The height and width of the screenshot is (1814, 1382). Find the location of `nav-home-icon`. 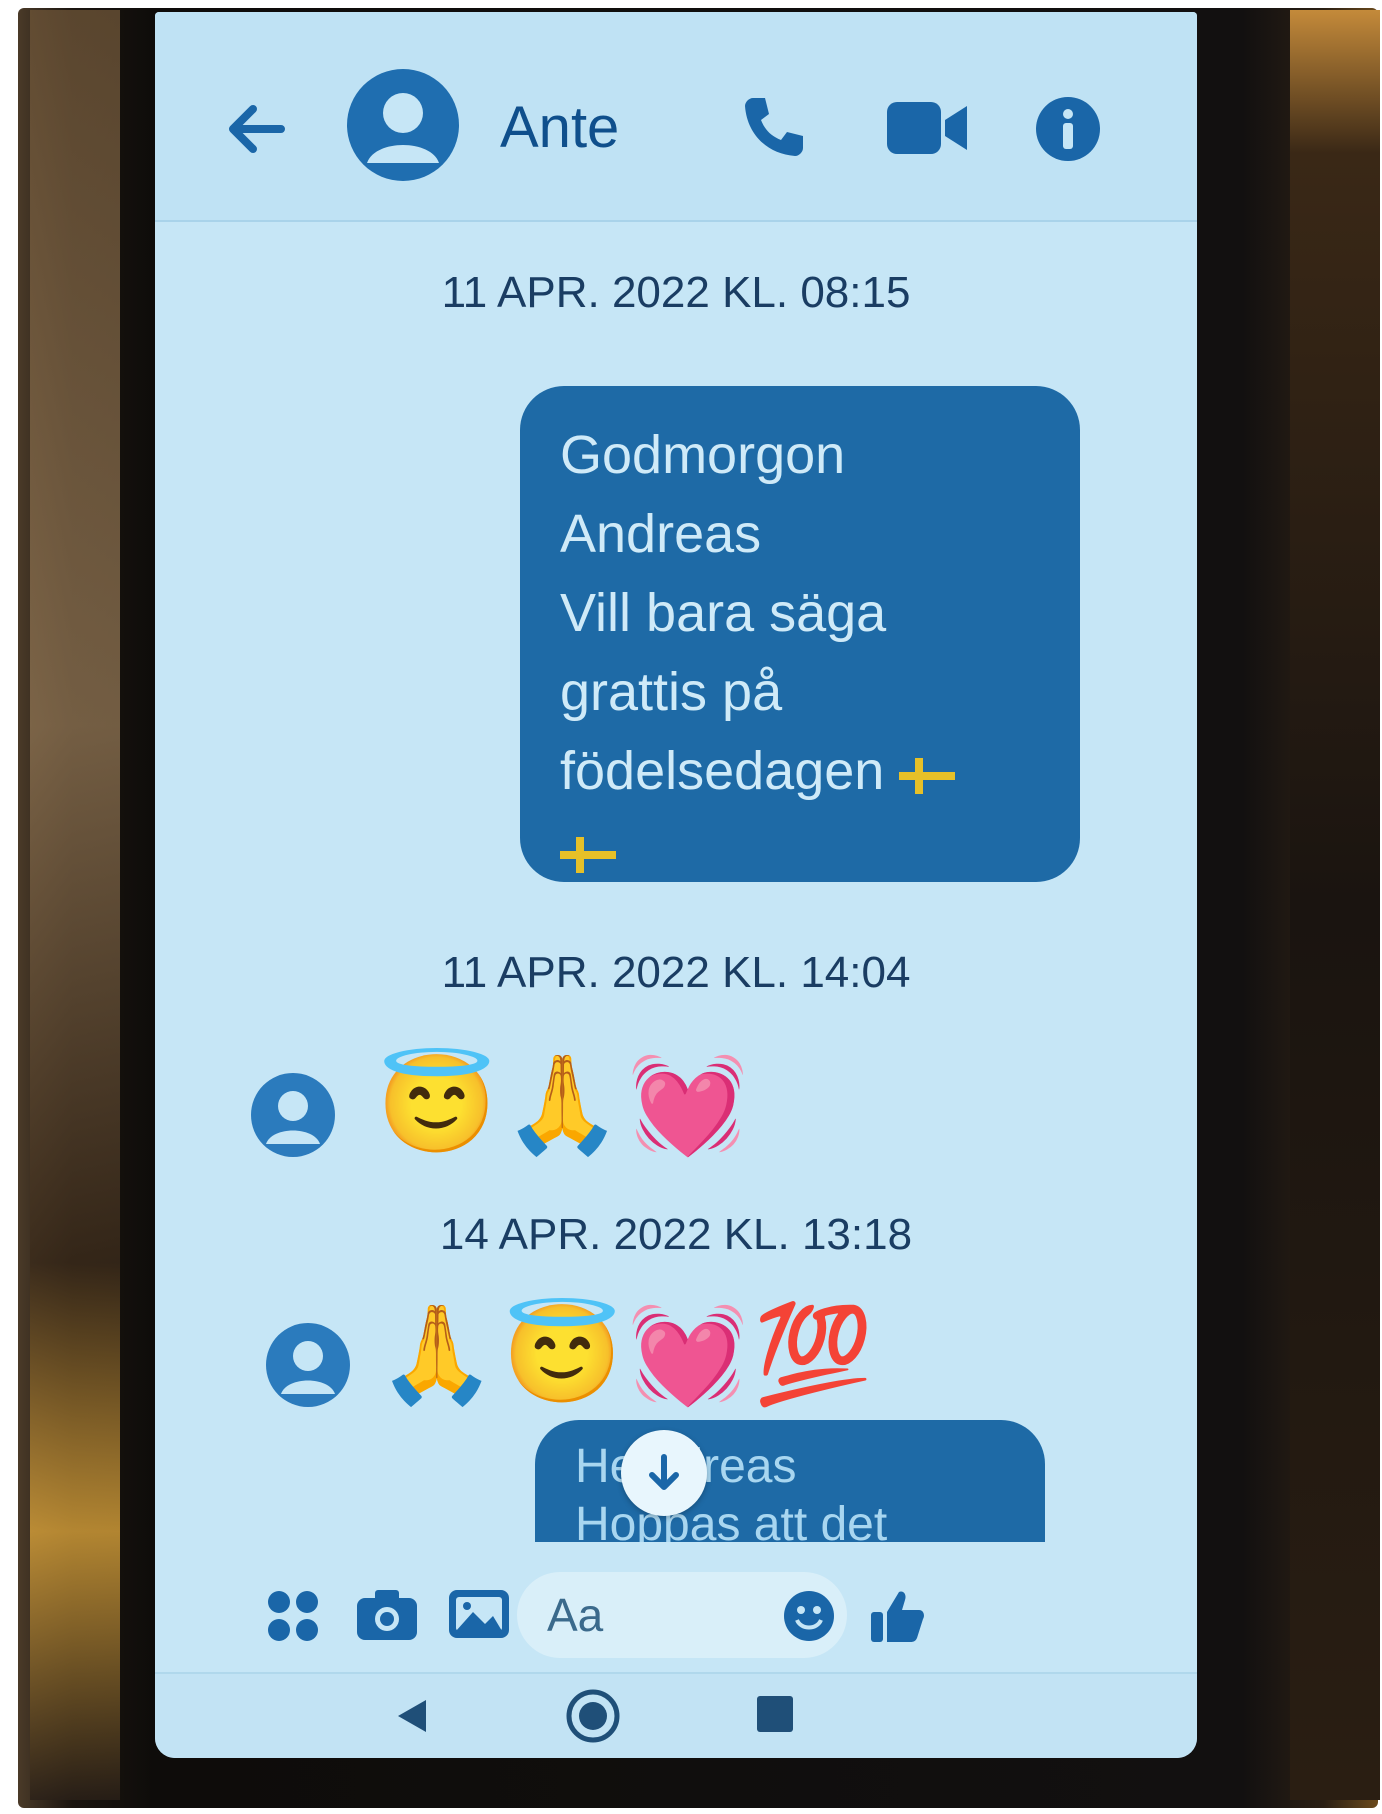

nav-home-icon is located at coordinates (593, 1716).